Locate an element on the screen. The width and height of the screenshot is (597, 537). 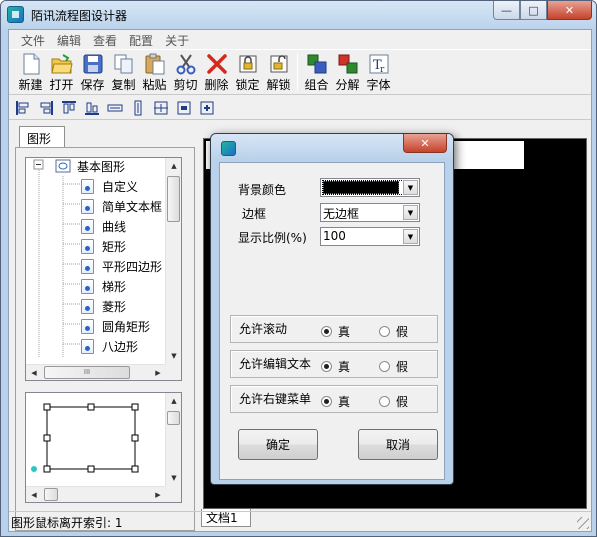
open-button: 打开 is located at coordinates (61, 73).